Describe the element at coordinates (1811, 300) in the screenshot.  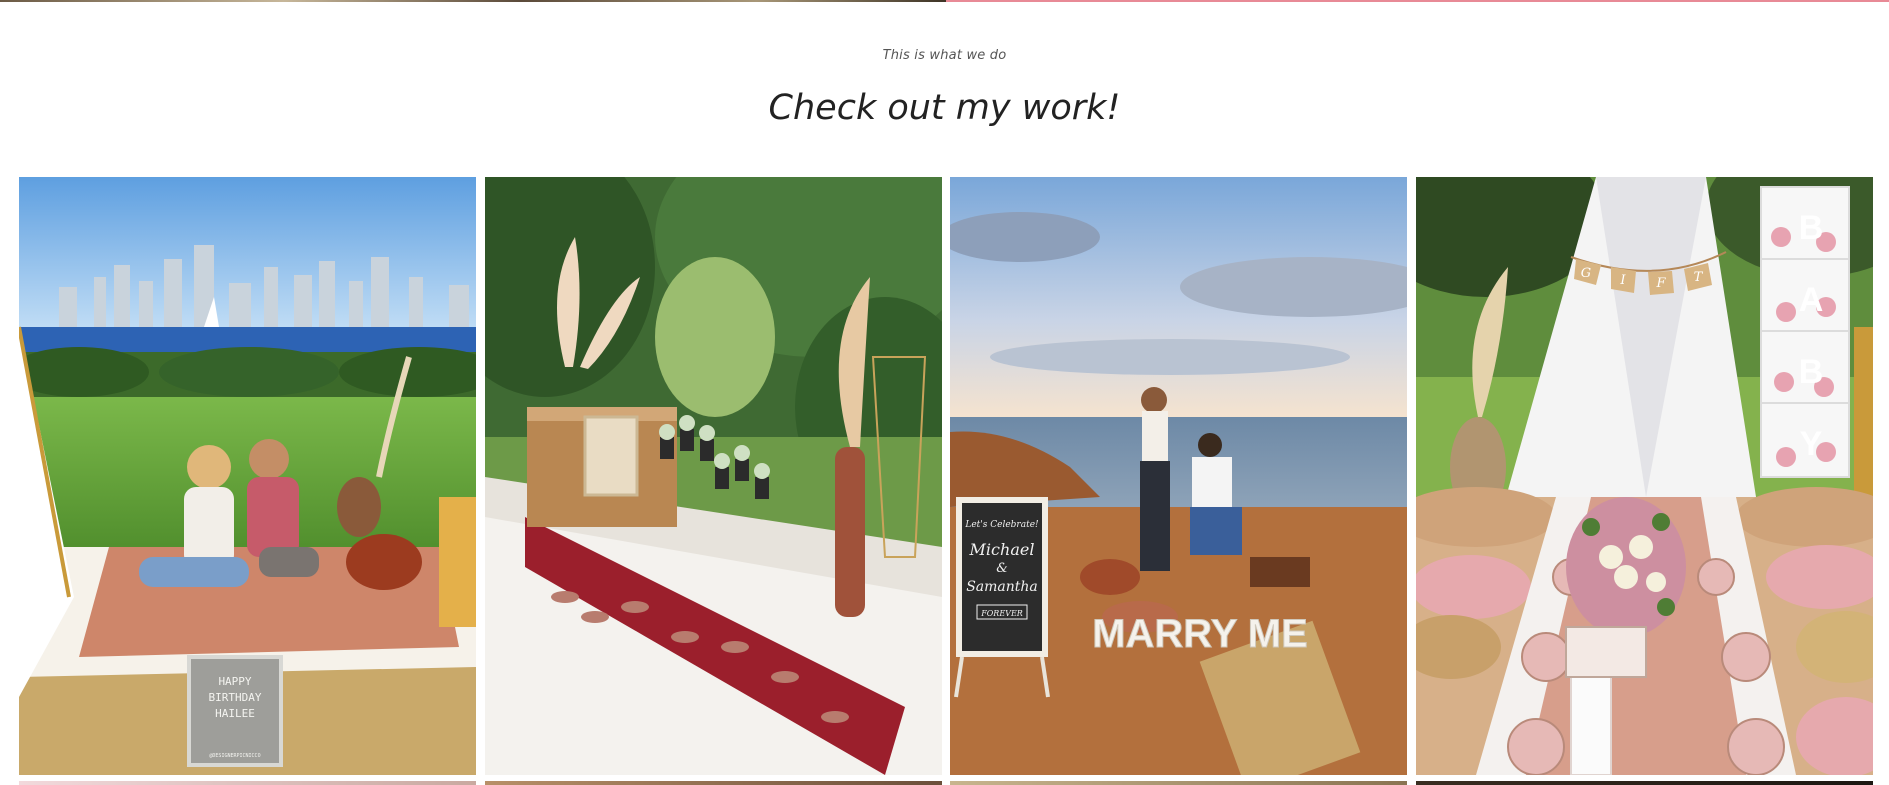
I see `block-letter-2: A` at that location.